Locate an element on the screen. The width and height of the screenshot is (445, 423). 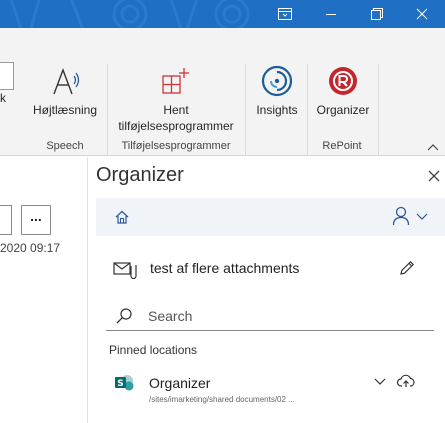
insights-icon is located at coordinates (277, 81).